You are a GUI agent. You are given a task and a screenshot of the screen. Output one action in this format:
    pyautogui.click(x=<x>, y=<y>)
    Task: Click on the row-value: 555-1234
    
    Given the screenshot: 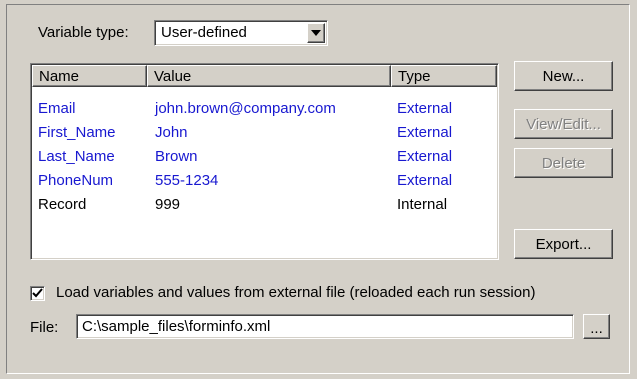 What is the action you would take?
    pyautogui.click(x=187, y=180)
    